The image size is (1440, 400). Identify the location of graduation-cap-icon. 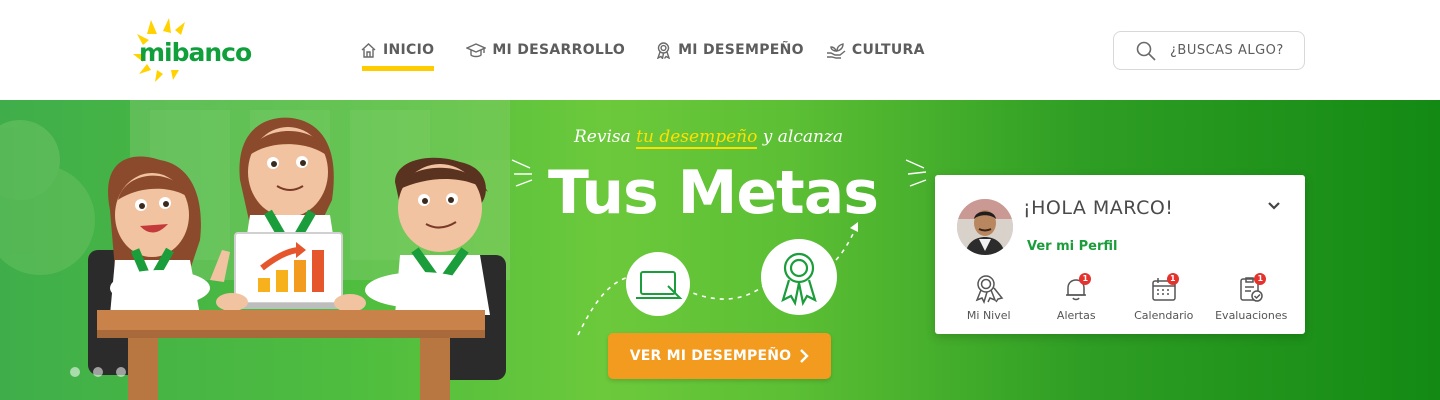
(476, 49).